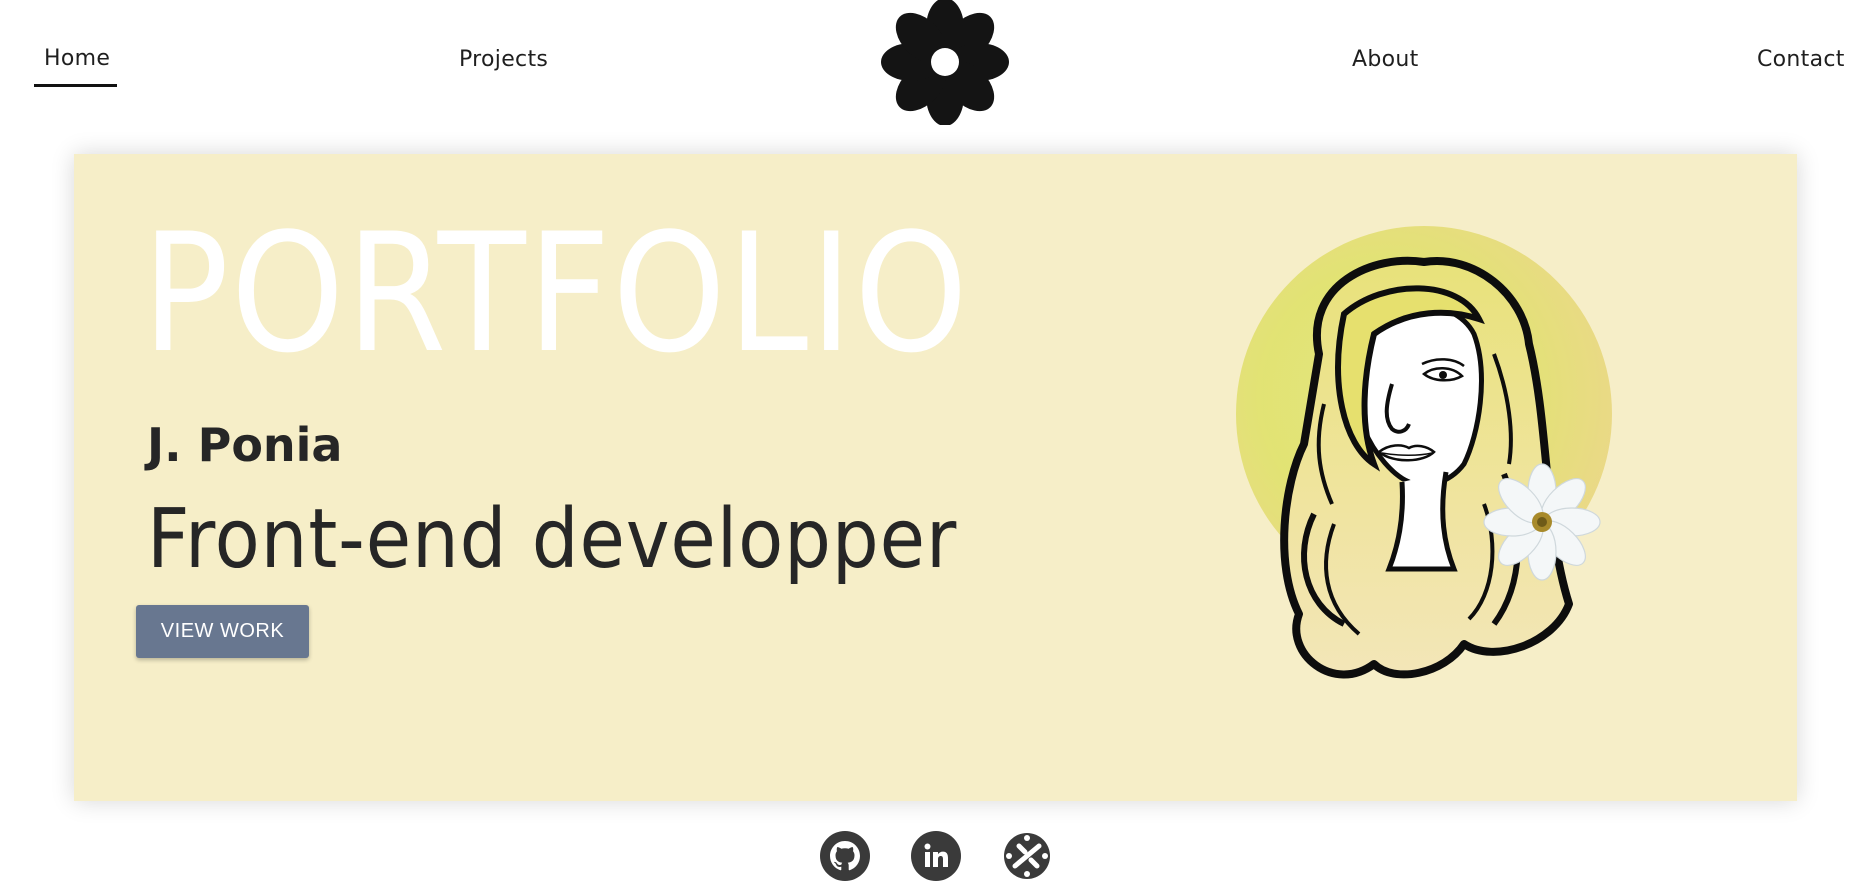 The height and width of the screenshot is (882, 1865). I want to click on portrait-illustration, so click(1424, 452).